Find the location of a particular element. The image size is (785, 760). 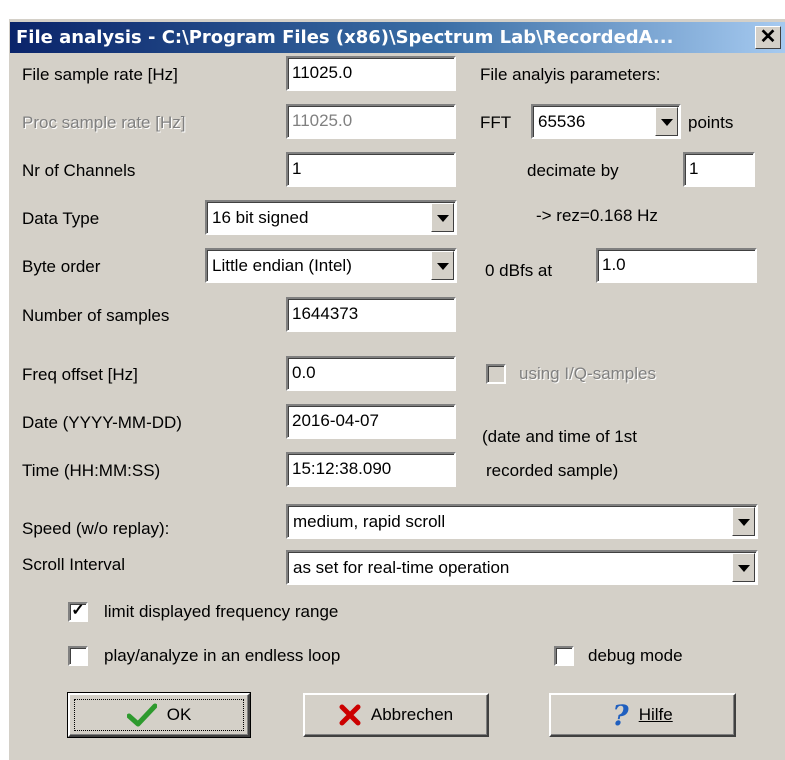

data-type-label: Data Type is located at coordinates (61, 218).